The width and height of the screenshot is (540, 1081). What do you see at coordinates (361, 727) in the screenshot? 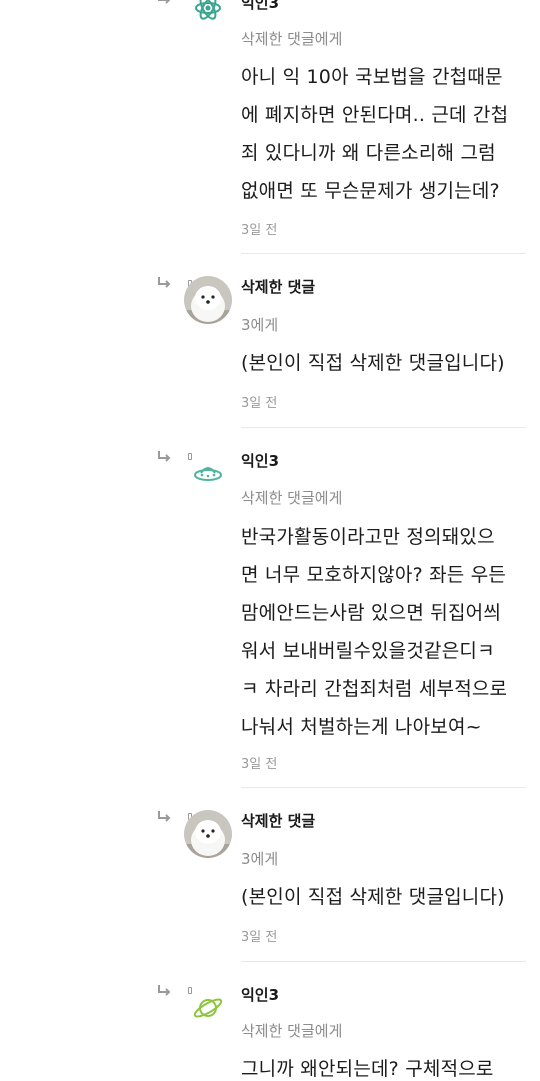
I see `comment-text-line: 나눠서 처벌하는게 나아보여~` at bounding box center [361, 727].